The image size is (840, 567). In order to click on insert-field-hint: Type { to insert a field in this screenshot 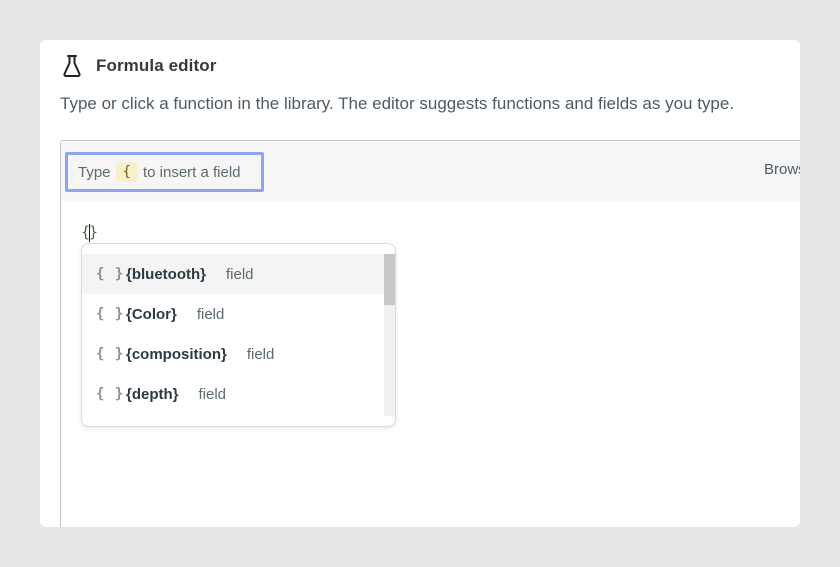, I will do `click(164, 172)`.